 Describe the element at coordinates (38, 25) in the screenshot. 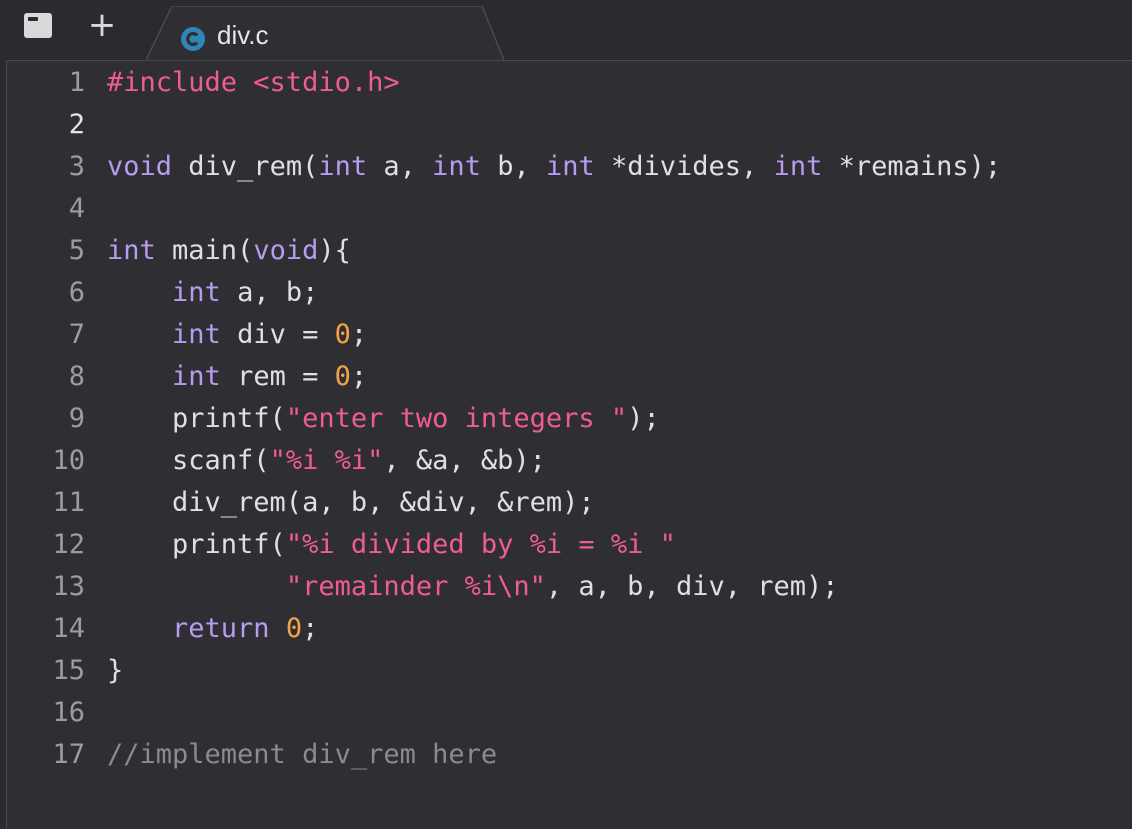

I see `sidebar-toggle-icon` at that location.